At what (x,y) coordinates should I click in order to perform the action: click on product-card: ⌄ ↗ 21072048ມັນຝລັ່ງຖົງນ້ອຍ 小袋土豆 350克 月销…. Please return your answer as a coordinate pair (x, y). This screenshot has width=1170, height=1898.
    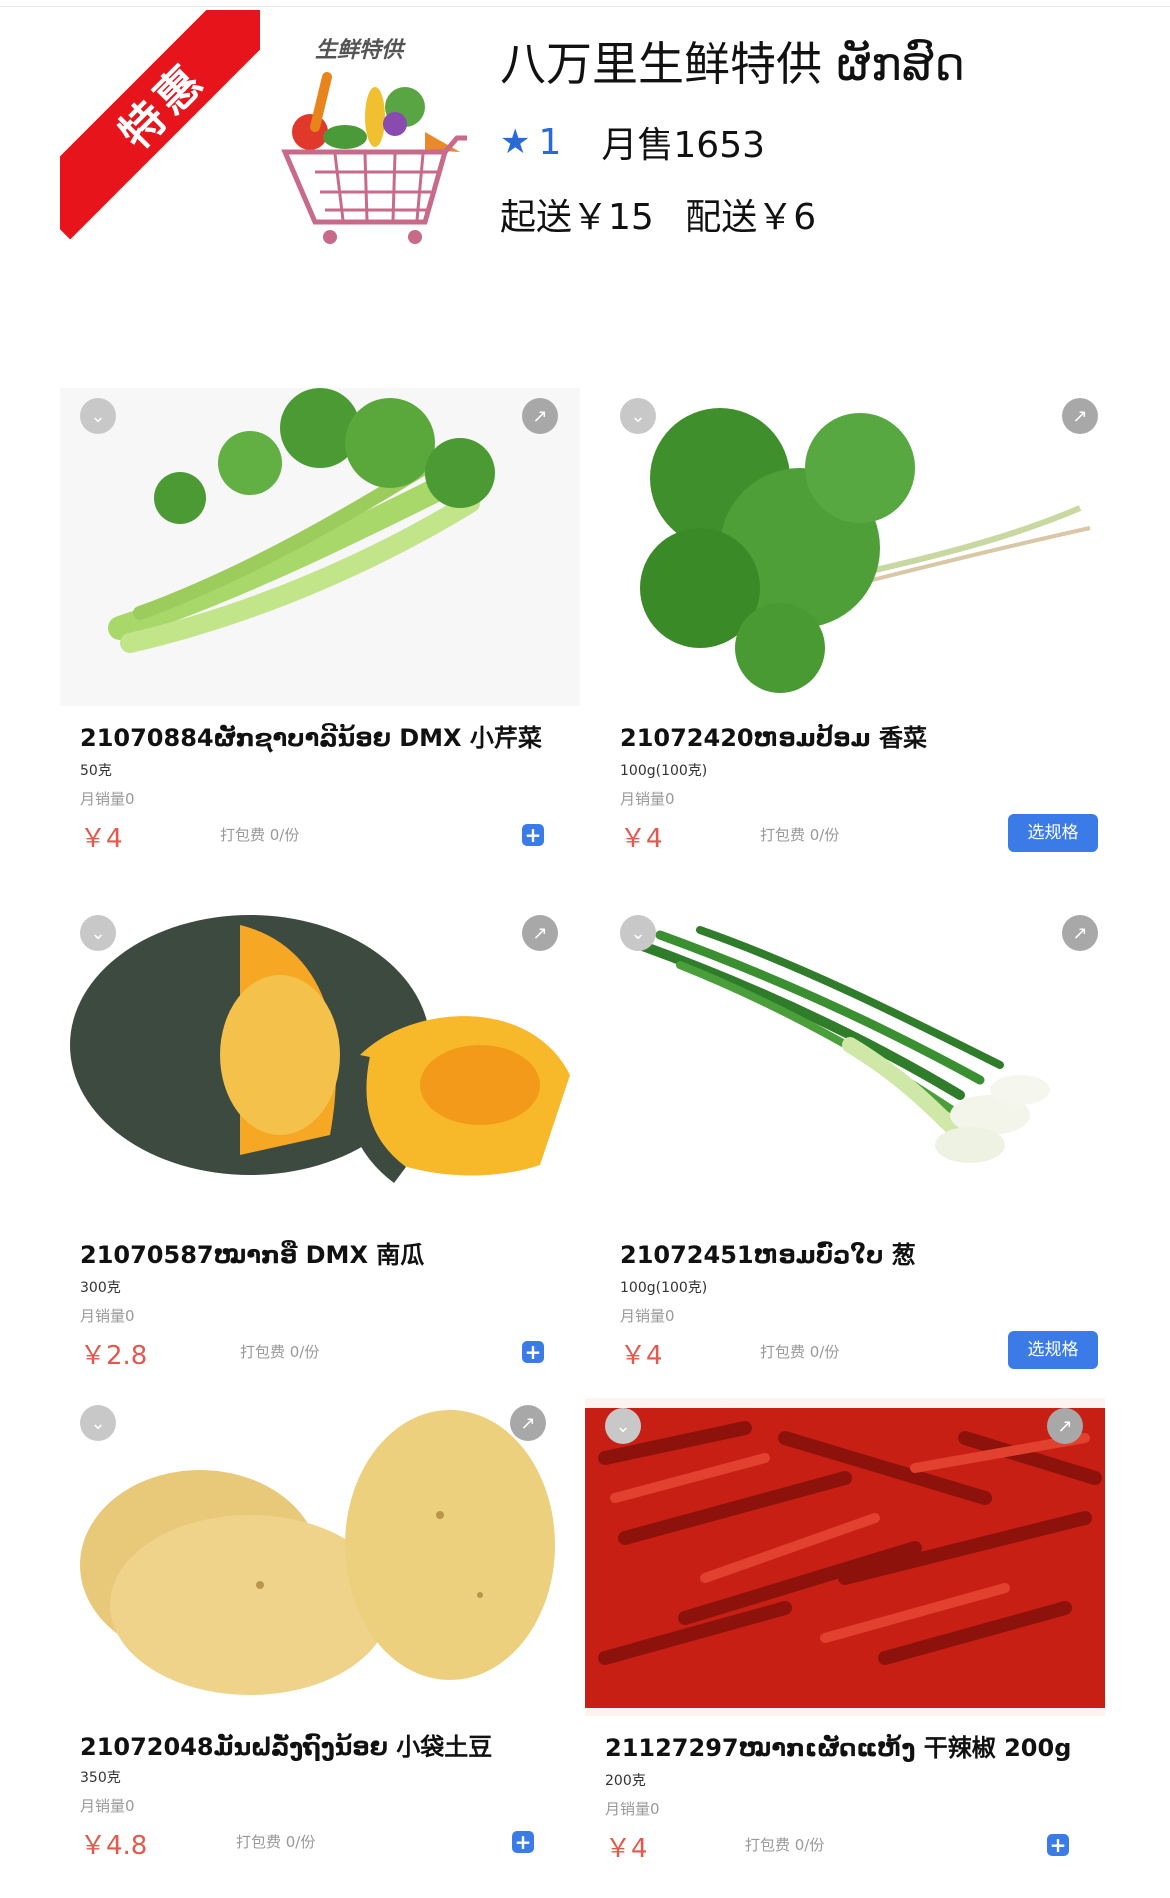
    Looking at the image, I should click on (320, 1645).